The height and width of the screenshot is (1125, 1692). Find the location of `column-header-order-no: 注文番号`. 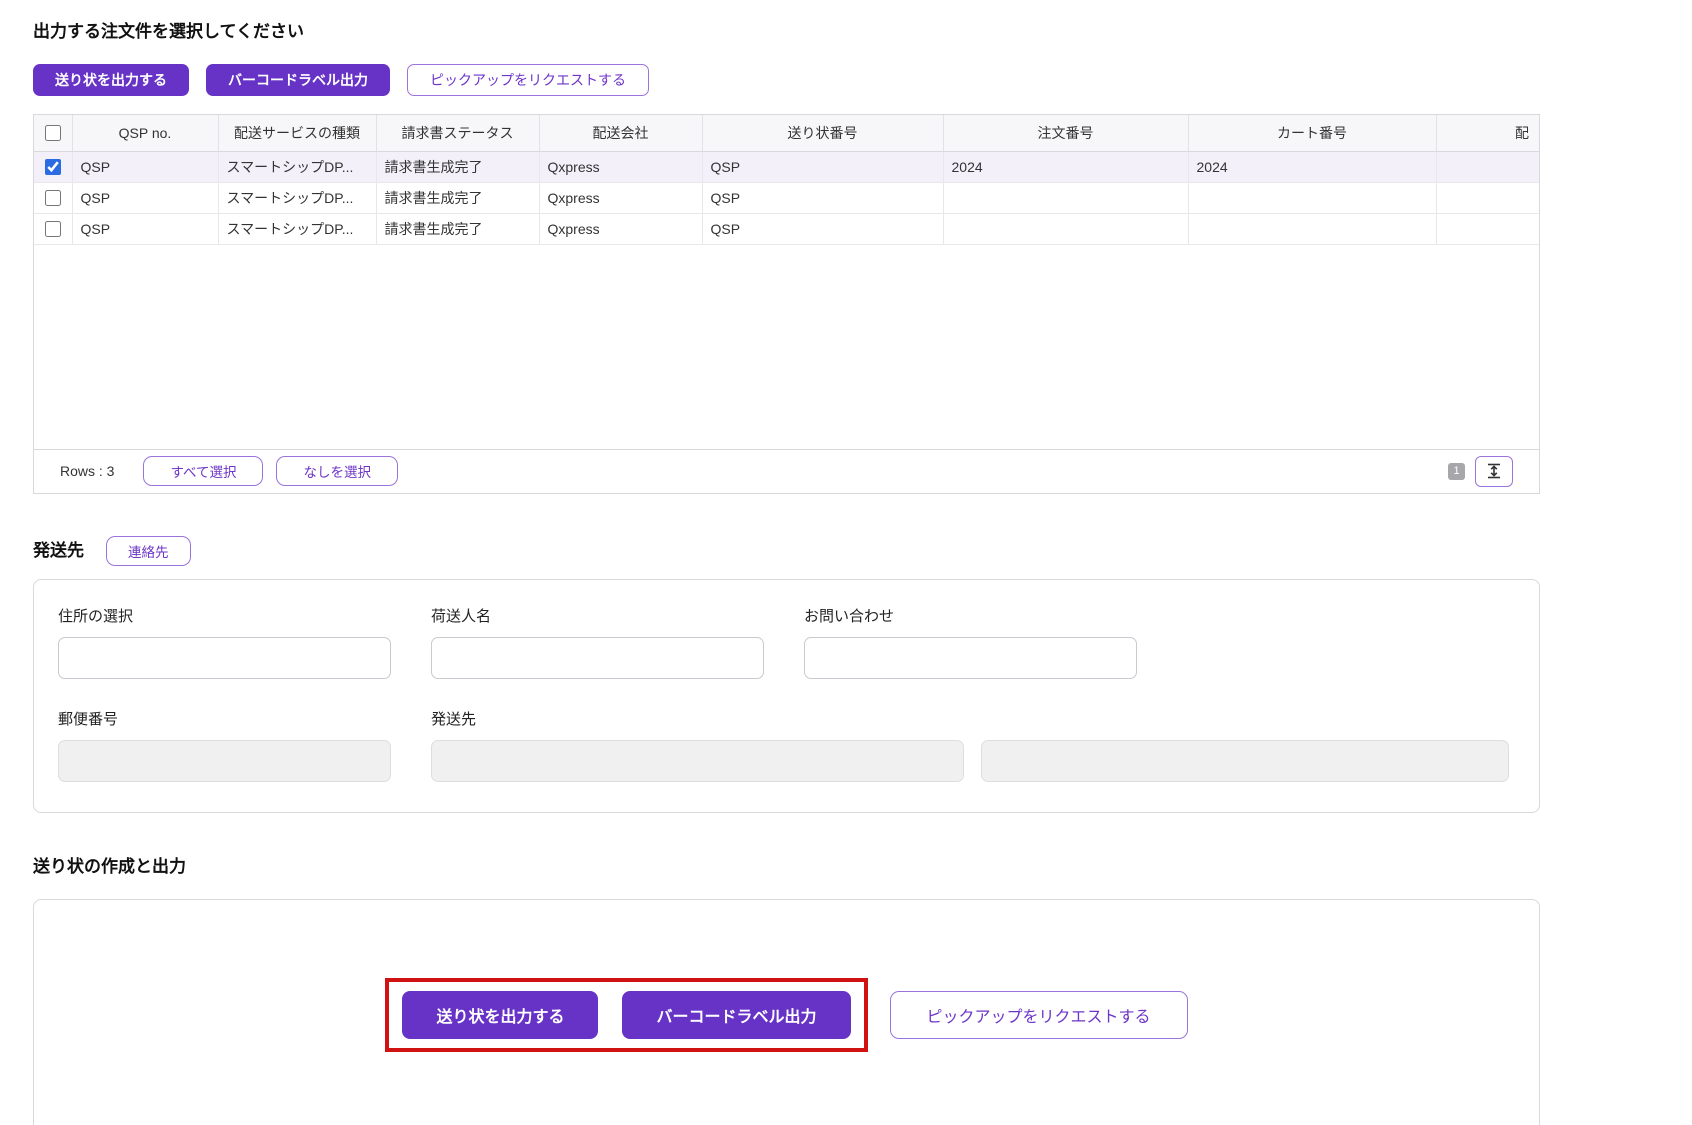

column-header-order-no: 注文番号 is located at coordinates (1066, 133).